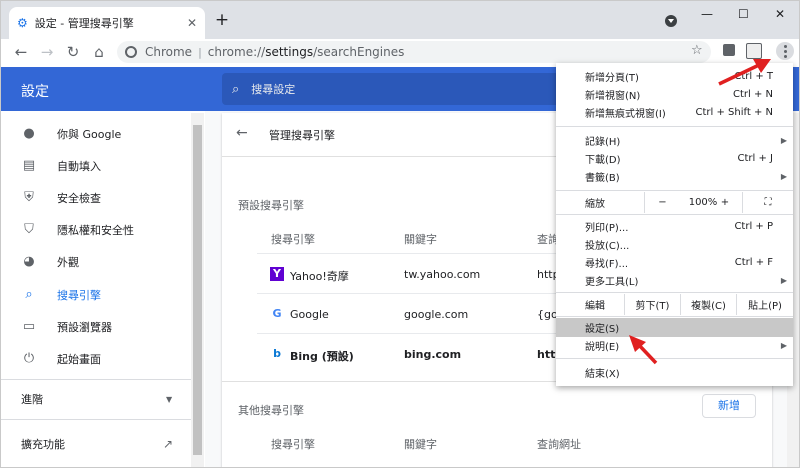  Describe the element at coordinates (277, 353) in the screenshot. I see `bing-favicon-icon: b` at that location.